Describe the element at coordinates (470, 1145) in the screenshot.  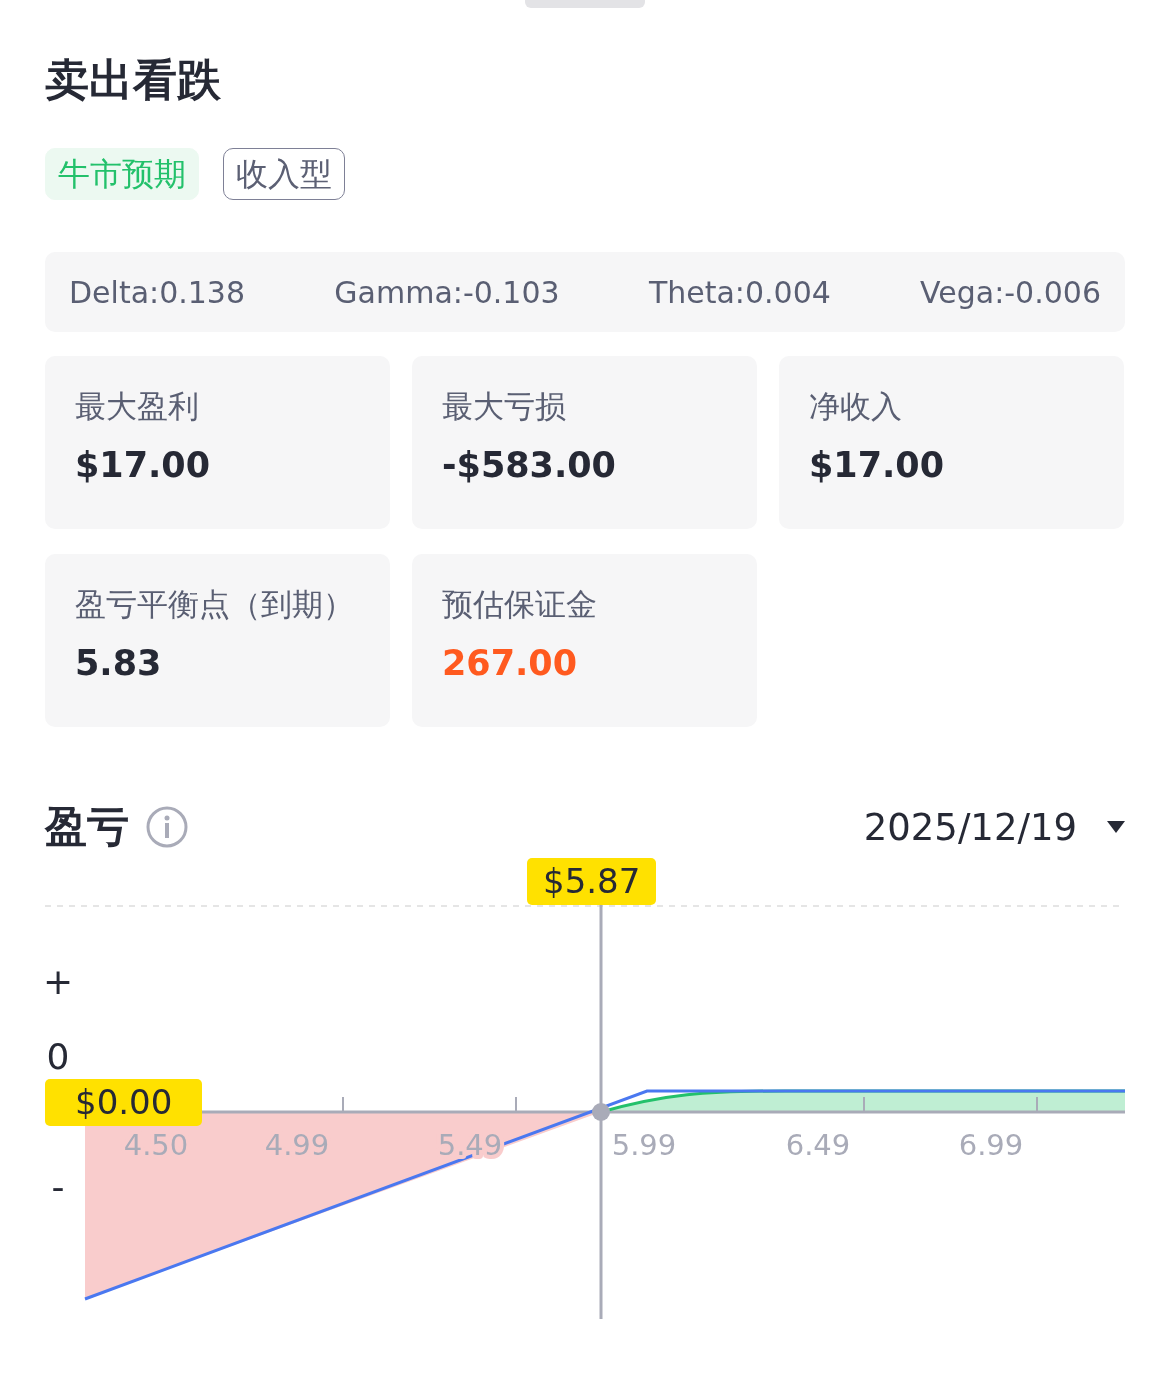
I see `axis-tick-label: 5.49` at that location.